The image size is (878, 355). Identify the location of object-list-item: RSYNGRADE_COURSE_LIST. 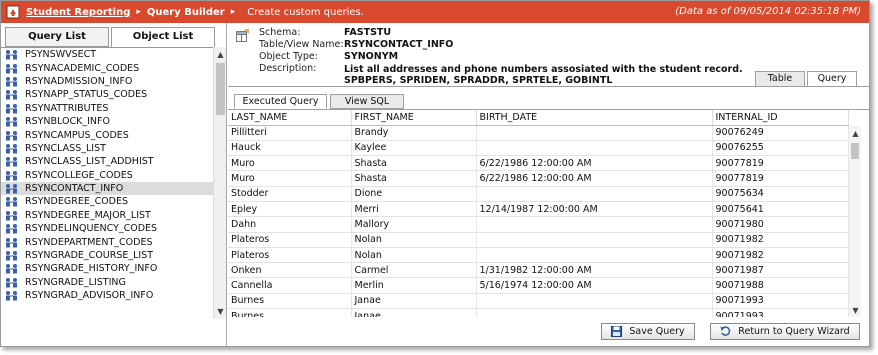
(113, 255).